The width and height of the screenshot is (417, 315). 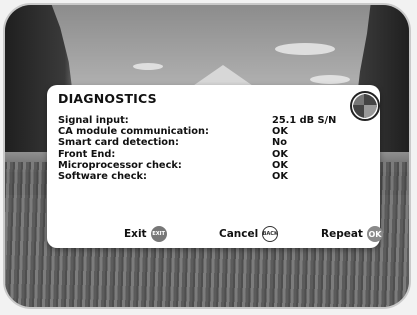 What do you see at coordinates (158, 234) in the screenshot?
I see `exit-key-icon: EXIT` at bounding box center [158, 234].